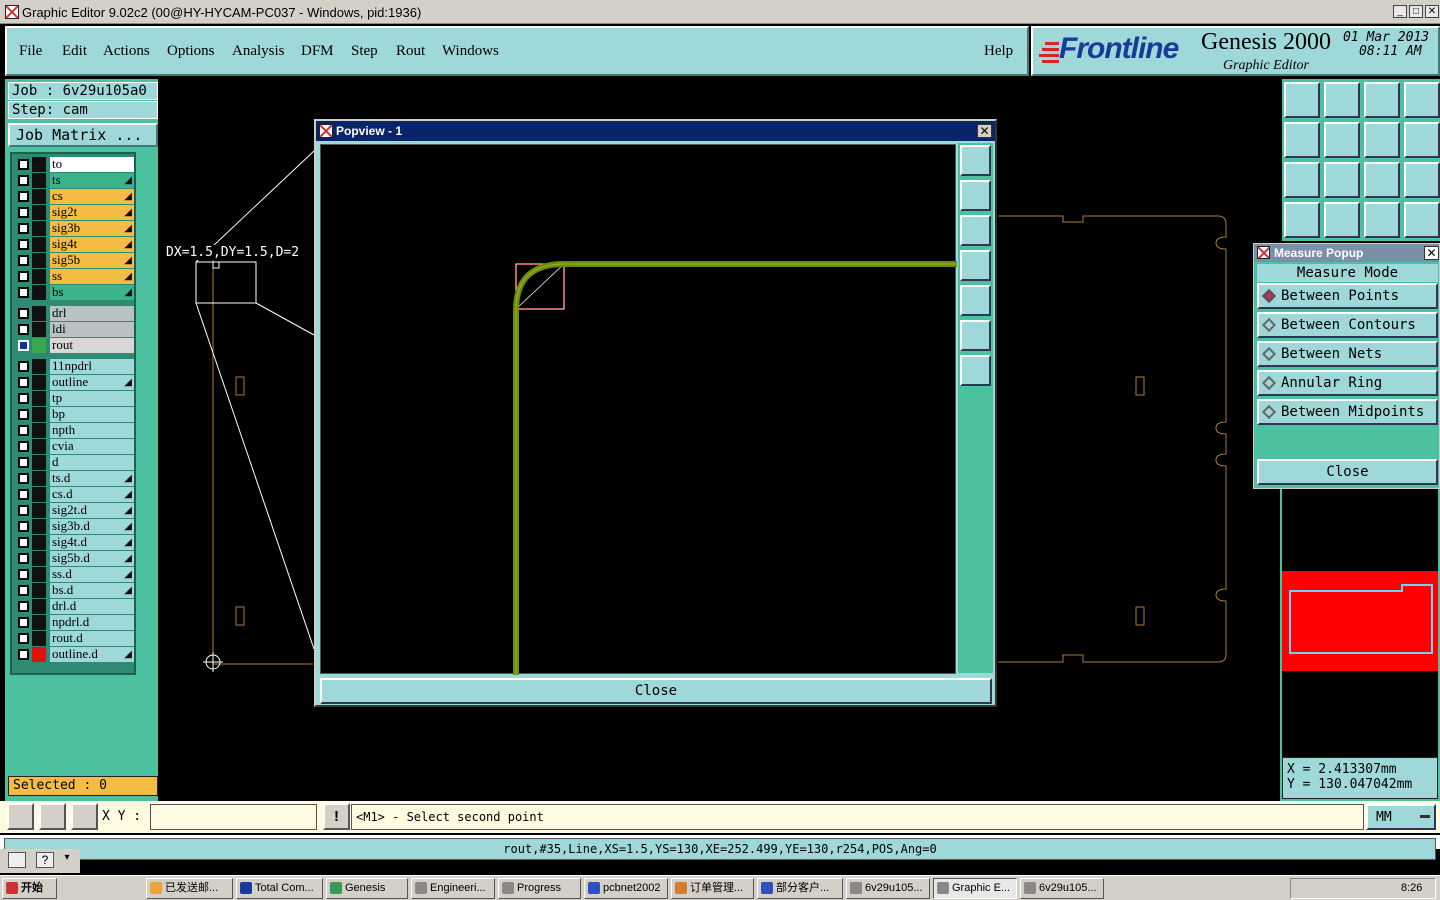  What do you see at coordinates (92, 446) in the screenshot?
I see `layer-name: cvia` at bounding box center [92, 446].